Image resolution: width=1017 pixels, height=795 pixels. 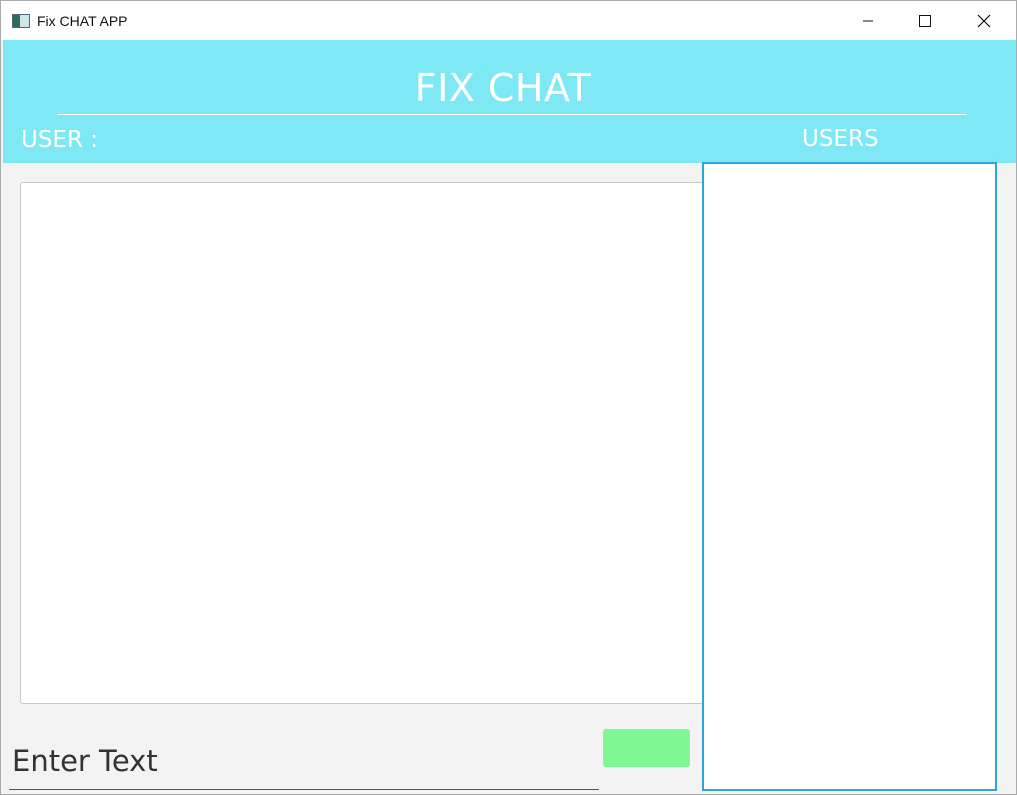 I want to click on current-user-label: USER :, so click(x=60, y=140).